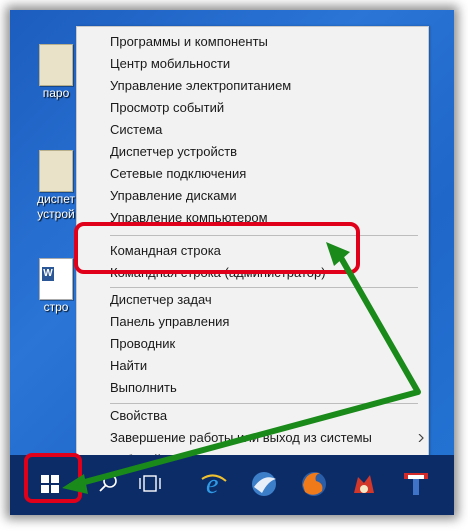 The image size is (468, 531). What do you see at coordinates (264, 484) in the screenshot?
I see `browser-icon` at bounding box center [264, 484].